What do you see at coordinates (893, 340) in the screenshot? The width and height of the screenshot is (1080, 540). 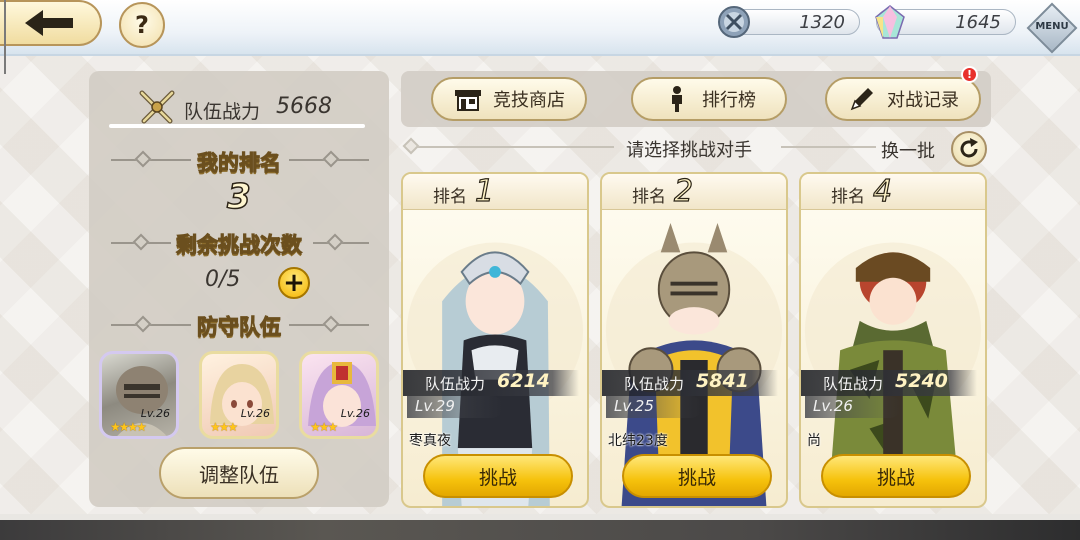 I see `opponent-card: 排名 4 队伍战力 5240 Lv.26 尚 挑战` at bounding box center [893, 340].